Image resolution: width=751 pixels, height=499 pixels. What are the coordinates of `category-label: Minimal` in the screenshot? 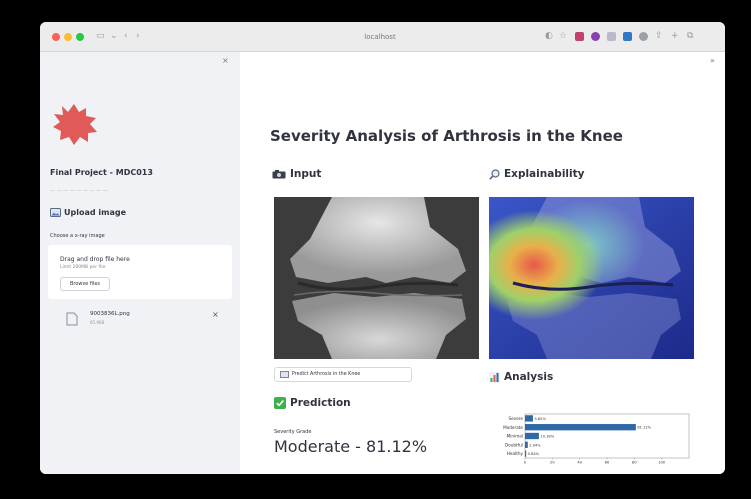 It's located at (515, 436).